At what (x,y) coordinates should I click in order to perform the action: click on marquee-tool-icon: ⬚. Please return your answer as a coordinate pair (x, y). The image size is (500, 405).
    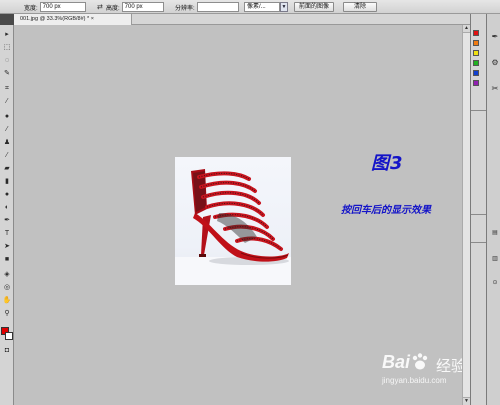
    Looking at the image, I should click on (7, 48).